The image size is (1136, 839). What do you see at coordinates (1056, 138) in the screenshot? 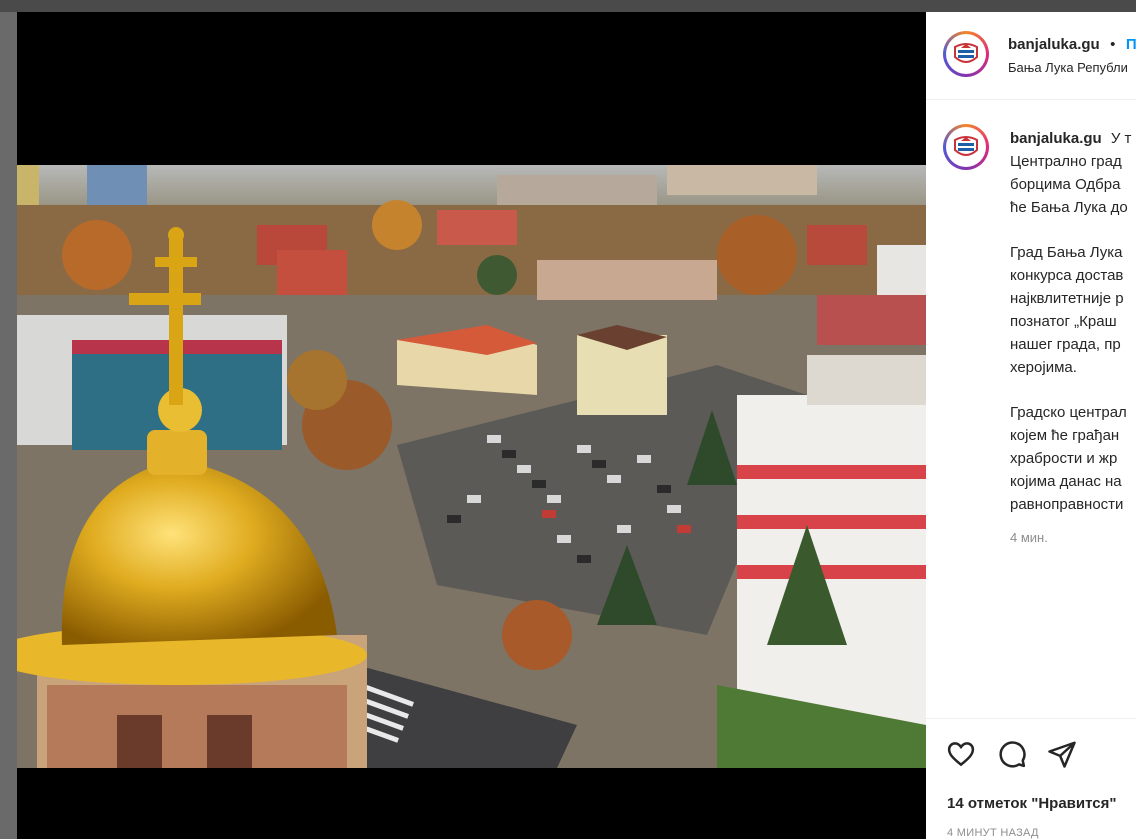
I see `caption-username: banjaluka.gu` at bounding box center [1056, 138].